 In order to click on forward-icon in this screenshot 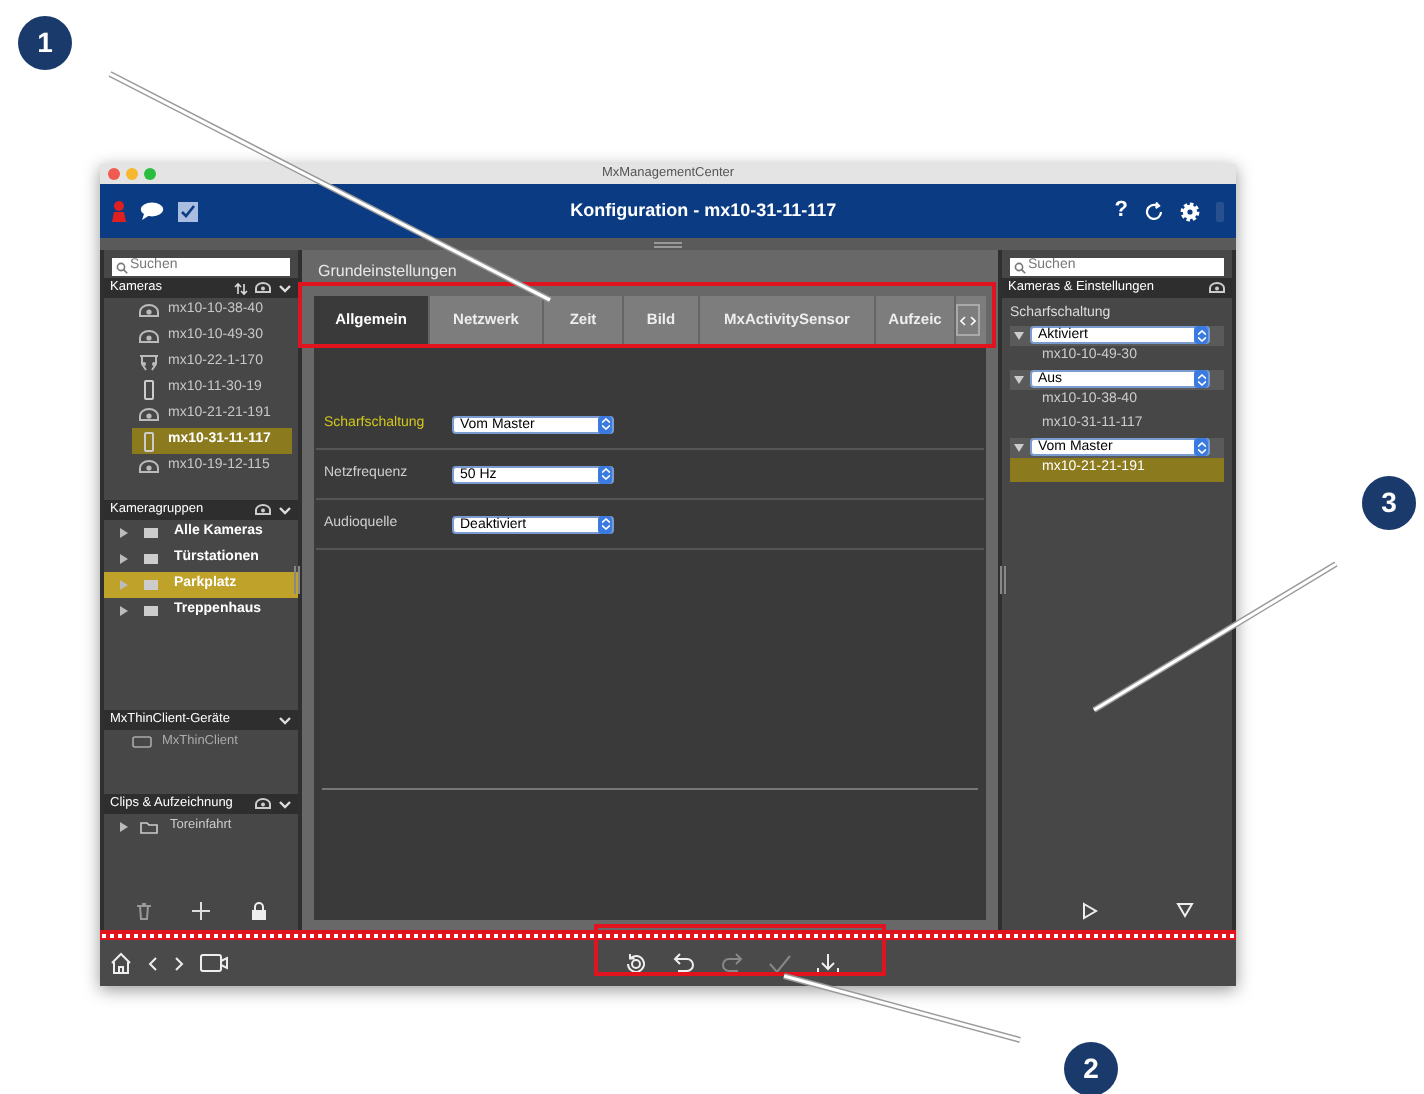, I will do `click(179, 963)`.